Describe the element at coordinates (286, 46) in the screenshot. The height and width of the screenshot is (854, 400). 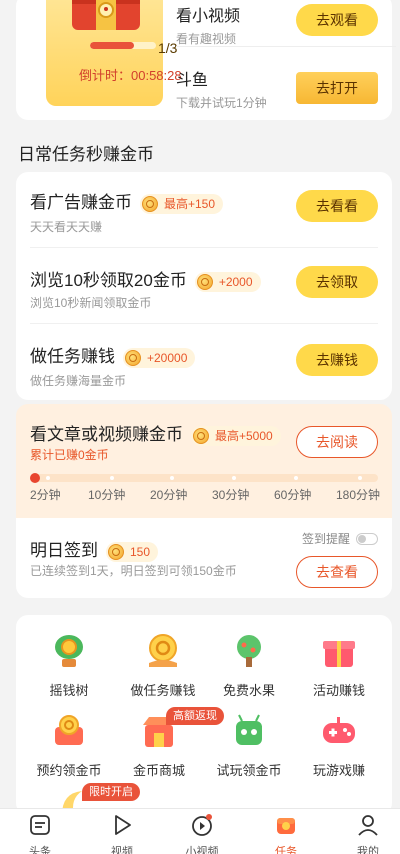
I see `divider` at that location.